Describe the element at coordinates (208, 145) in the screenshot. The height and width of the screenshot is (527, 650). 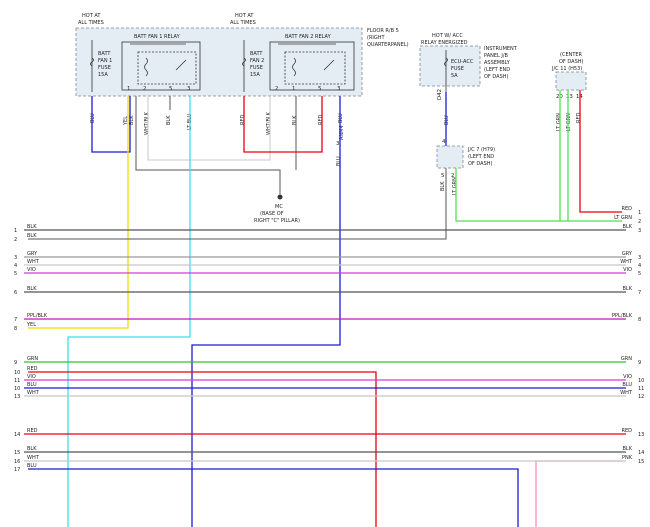
I see `wire-blk-relay1-ground` at that location.